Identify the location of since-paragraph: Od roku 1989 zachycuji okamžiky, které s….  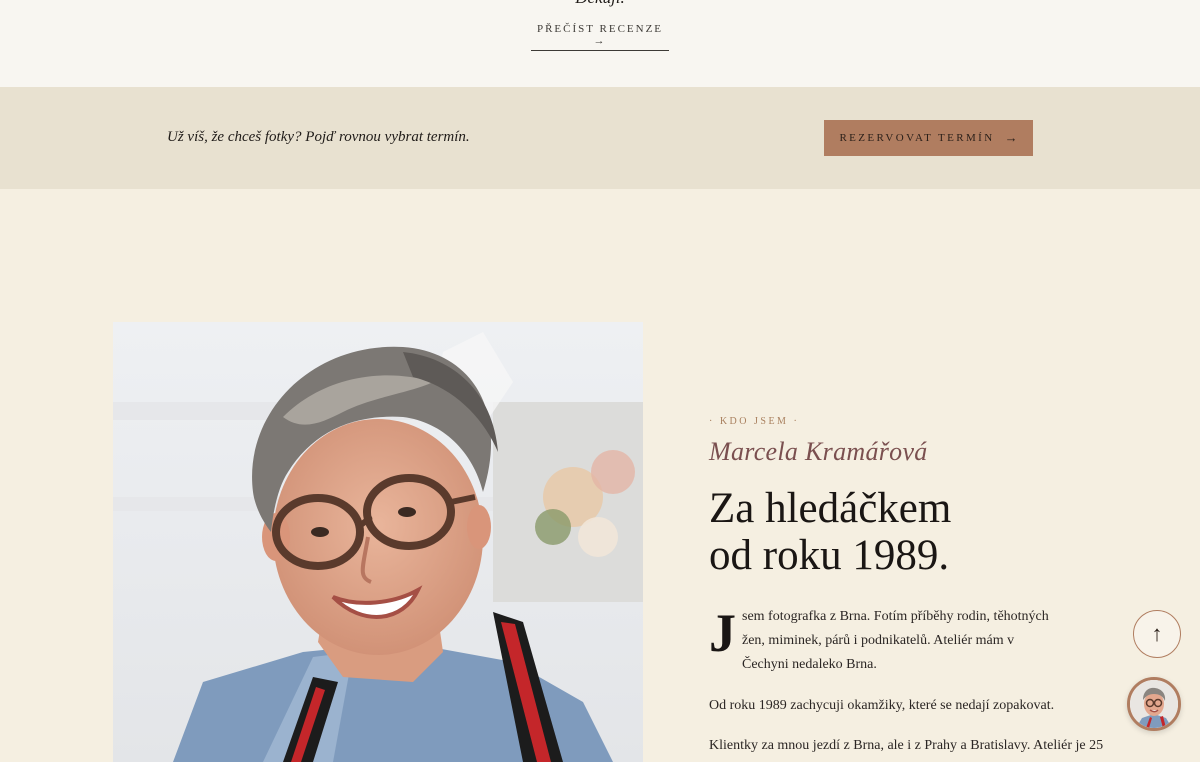
(882, 705).